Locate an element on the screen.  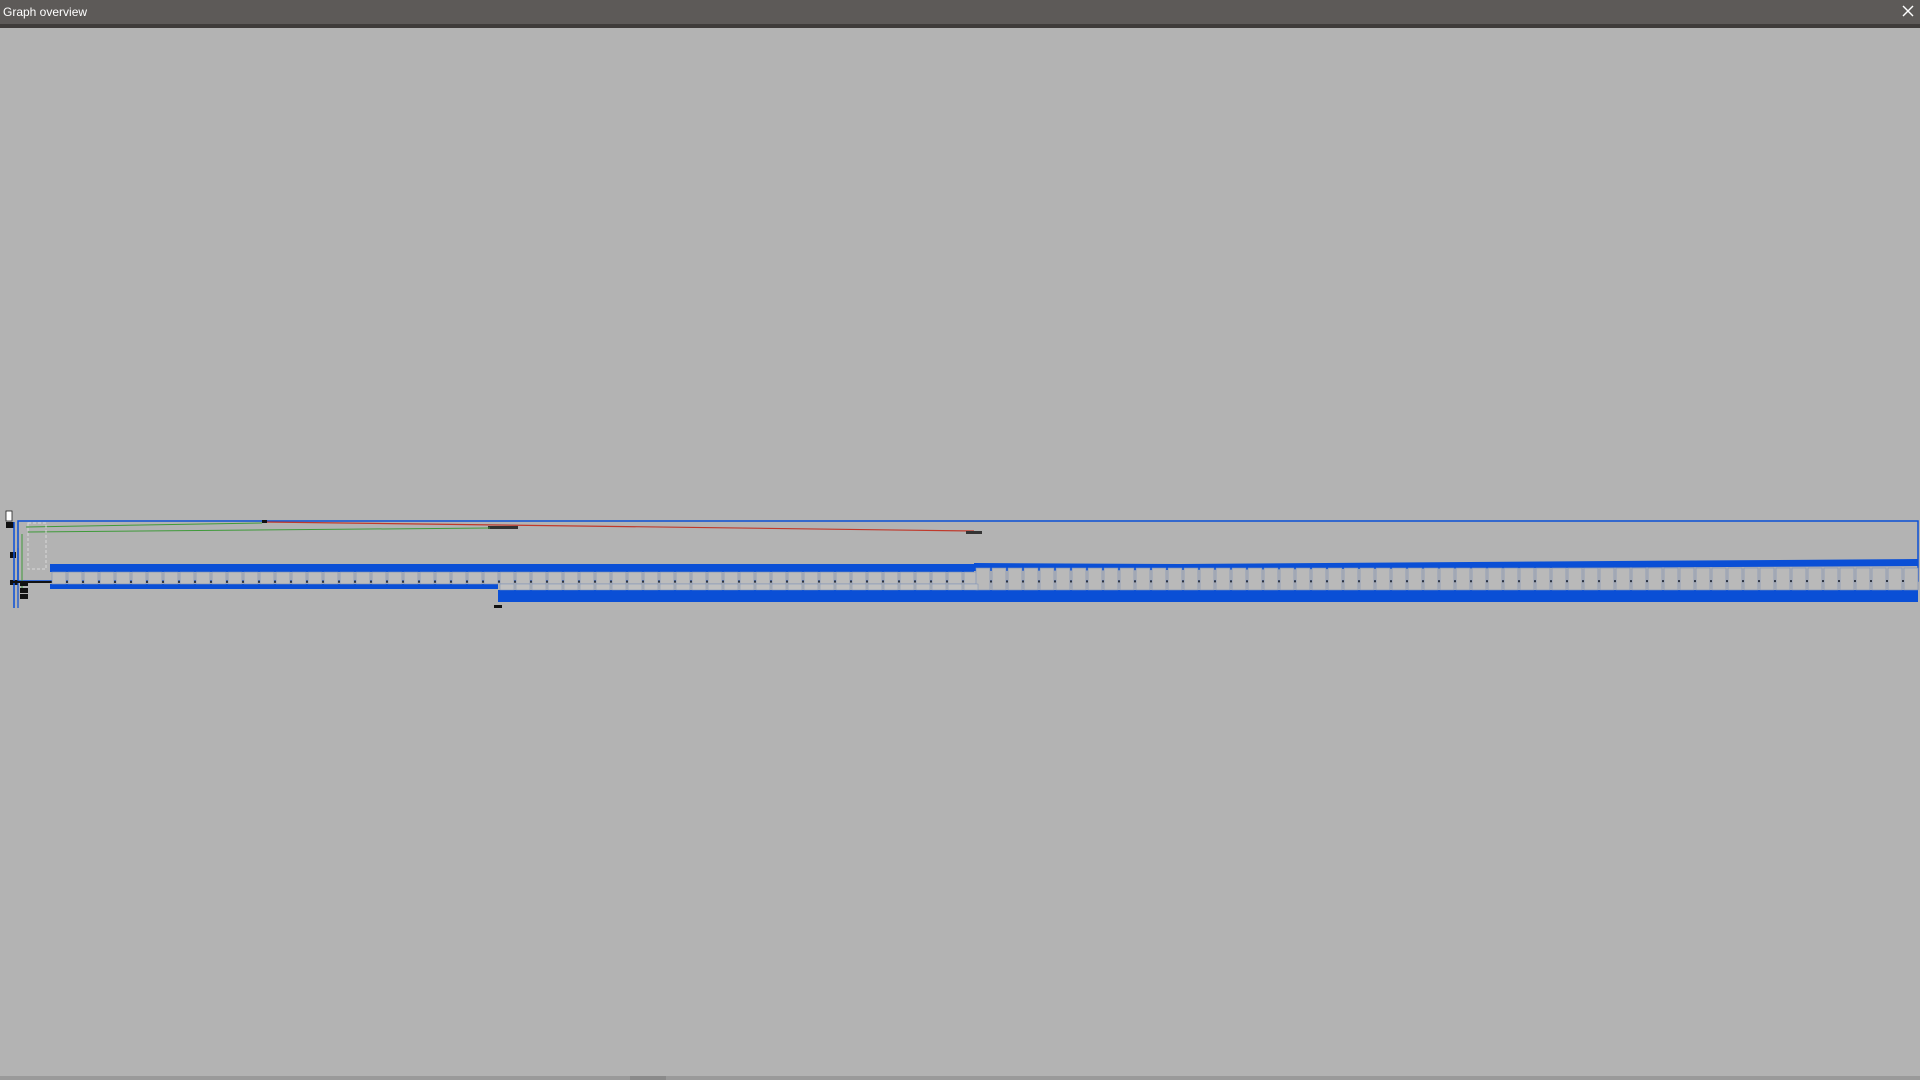
horizontal-scrollbar is located at coordinates (960, 1078).